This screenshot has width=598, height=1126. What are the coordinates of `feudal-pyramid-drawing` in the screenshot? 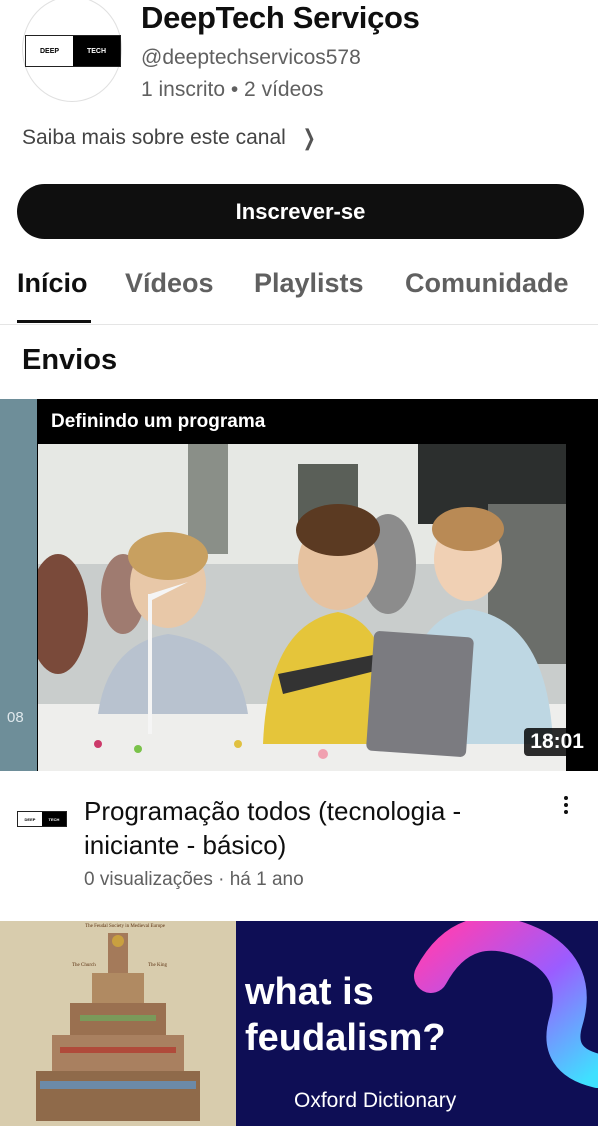 It's located at (118, 1027).